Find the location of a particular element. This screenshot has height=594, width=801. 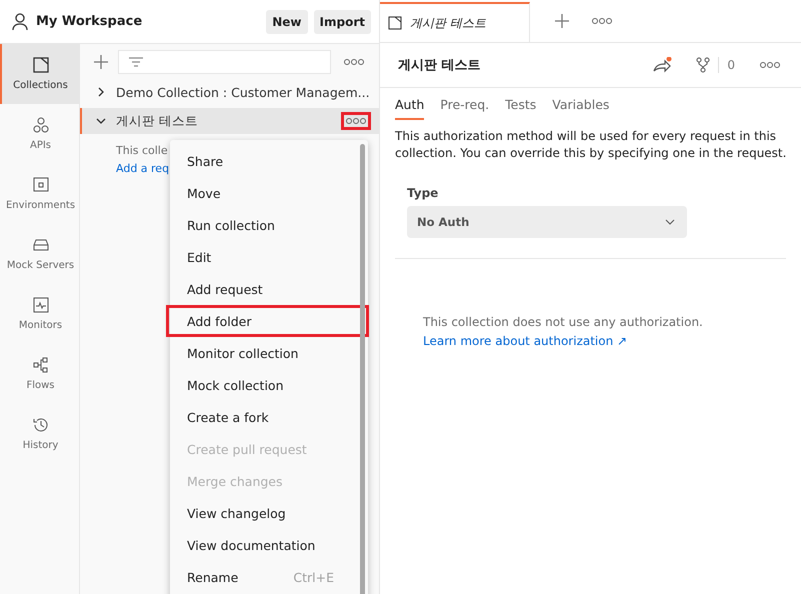

filter-icon is located at coordinates (136, 62).